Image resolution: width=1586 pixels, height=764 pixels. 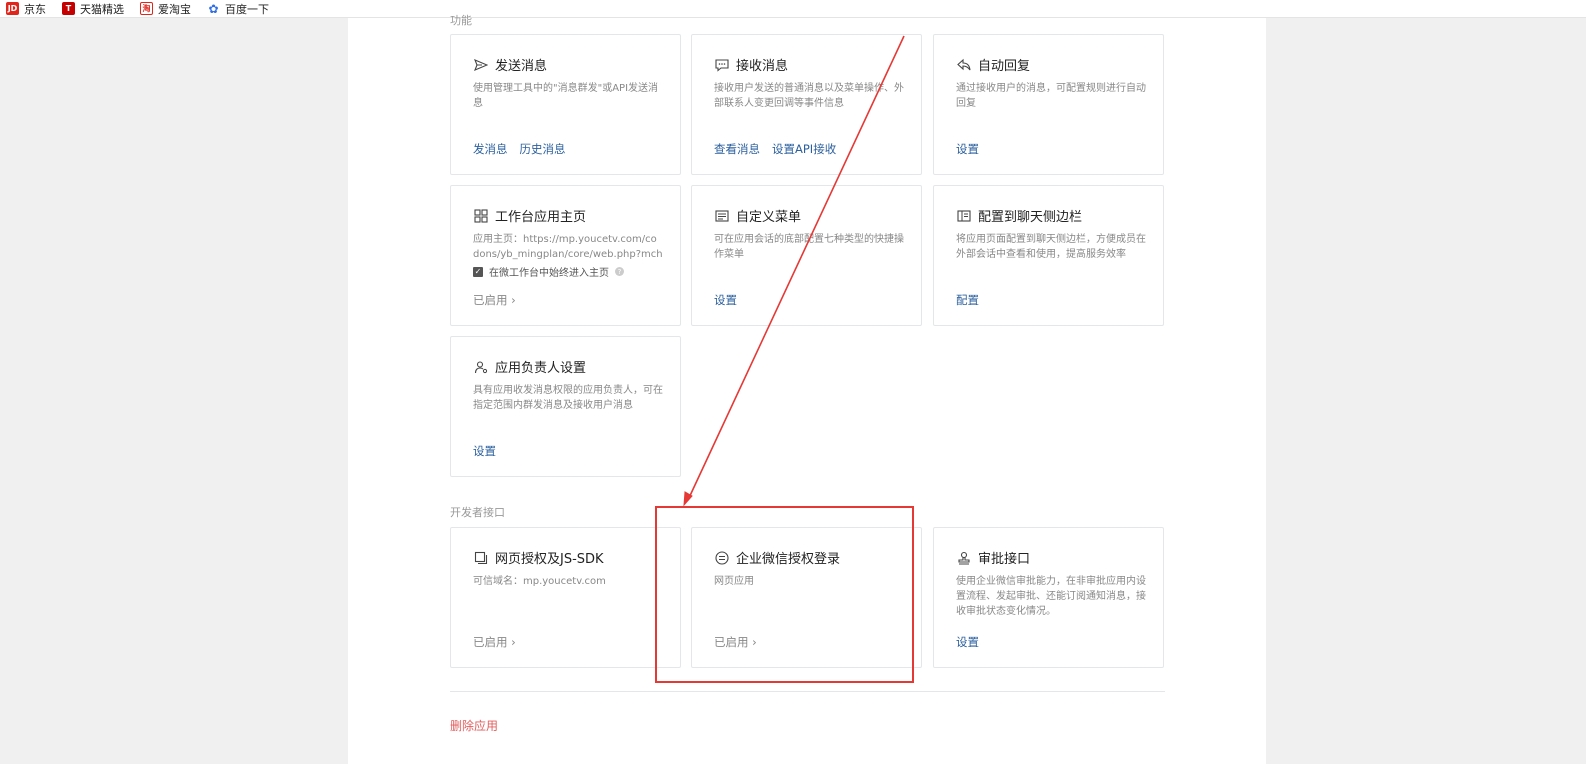 I want to click on checkbox-label: 在微工作台中始终进入主页, so click(x=549, y=273).